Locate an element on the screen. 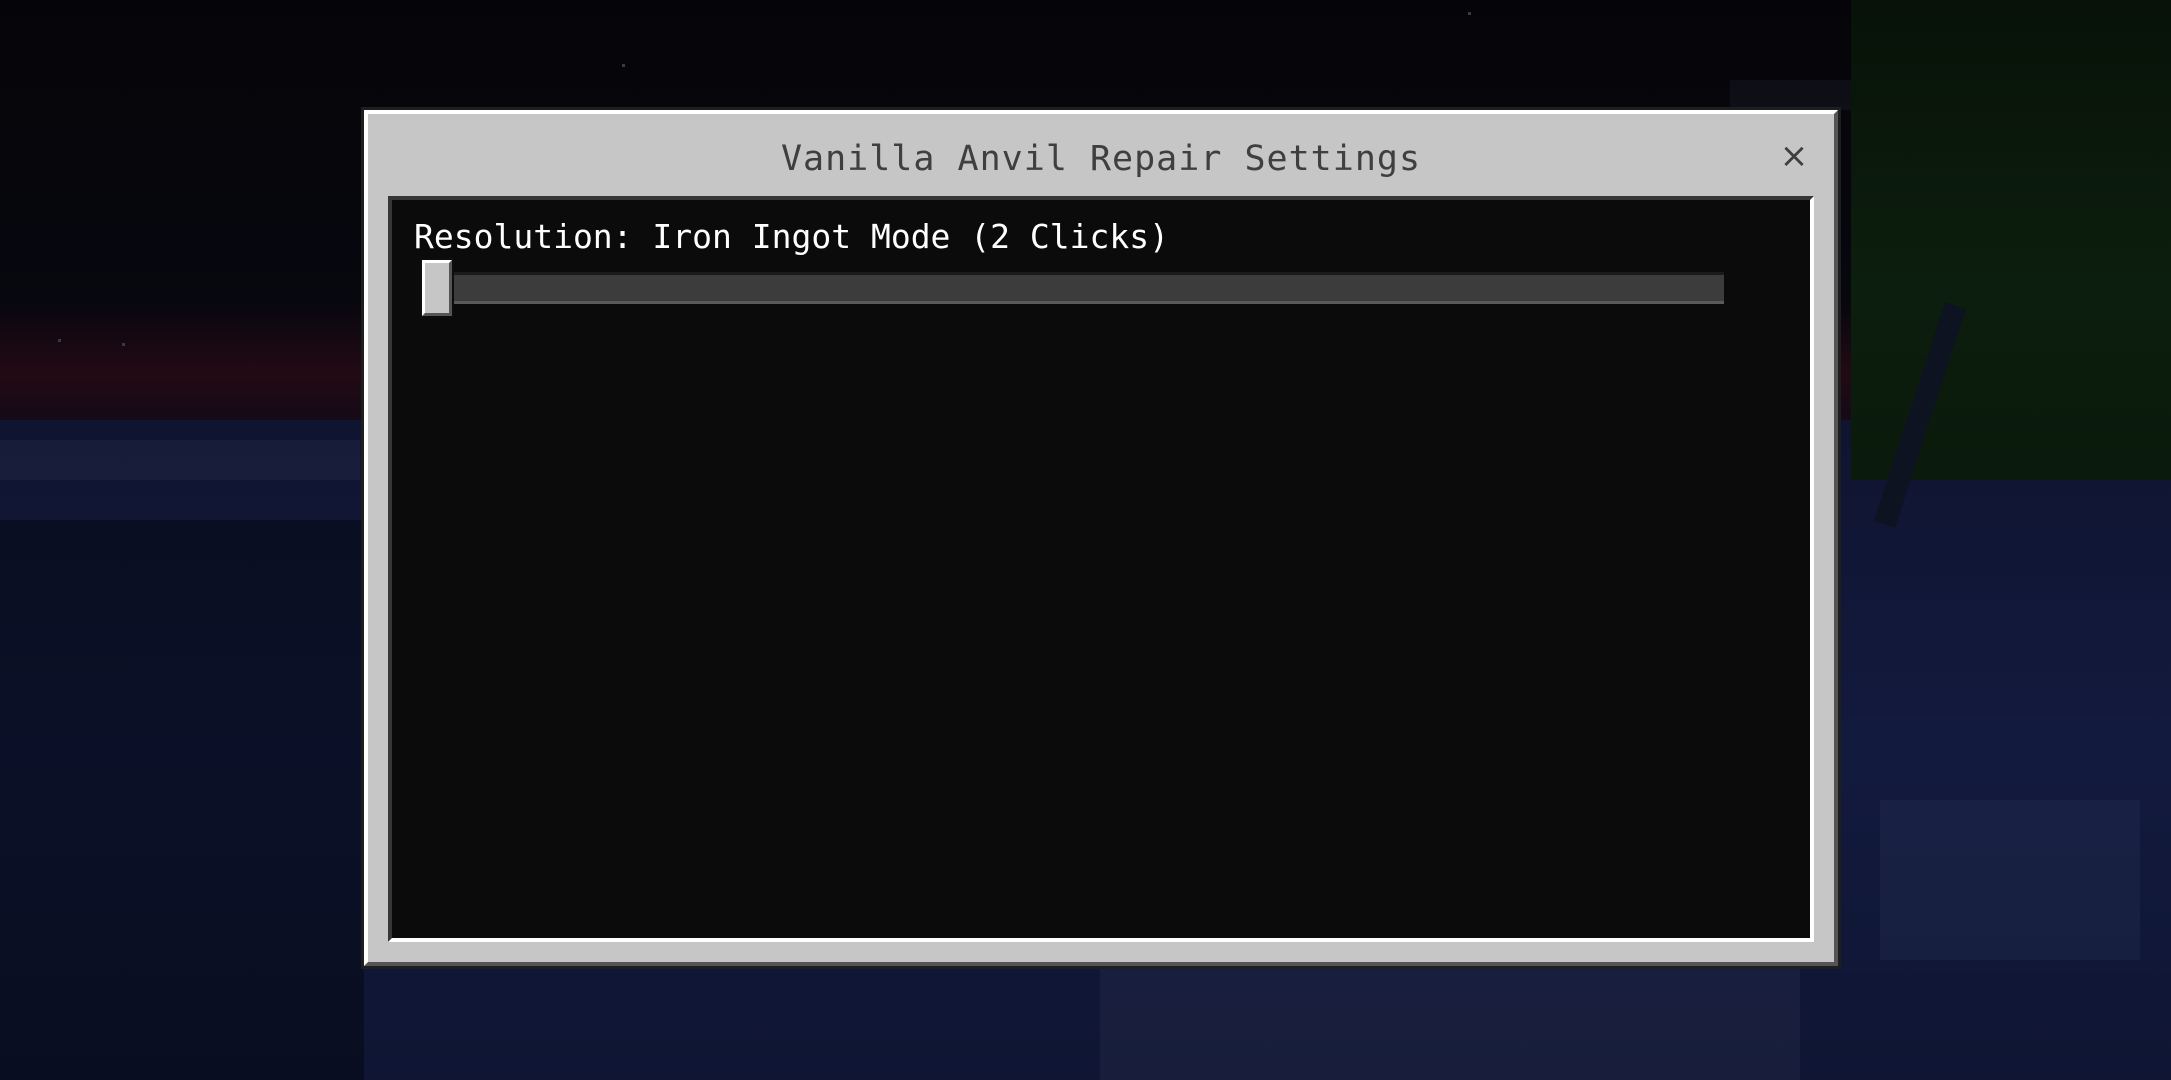 The image size is (2171, 1080). dialog-title: Vanilla Anvil Repair Settings is located at coordinates (1101, 159).